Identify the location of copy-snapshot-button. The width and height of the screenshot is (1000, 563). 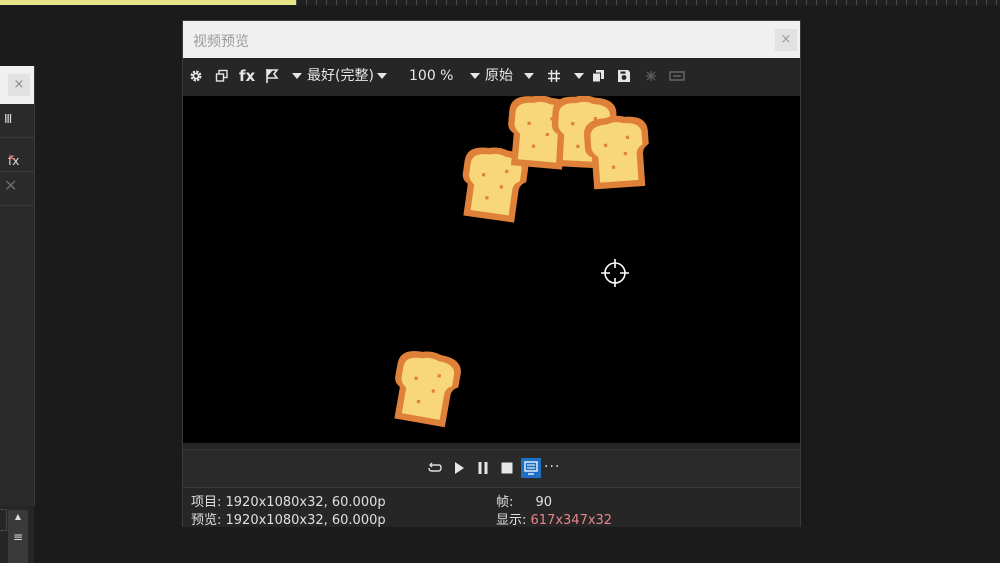
(598, 76).